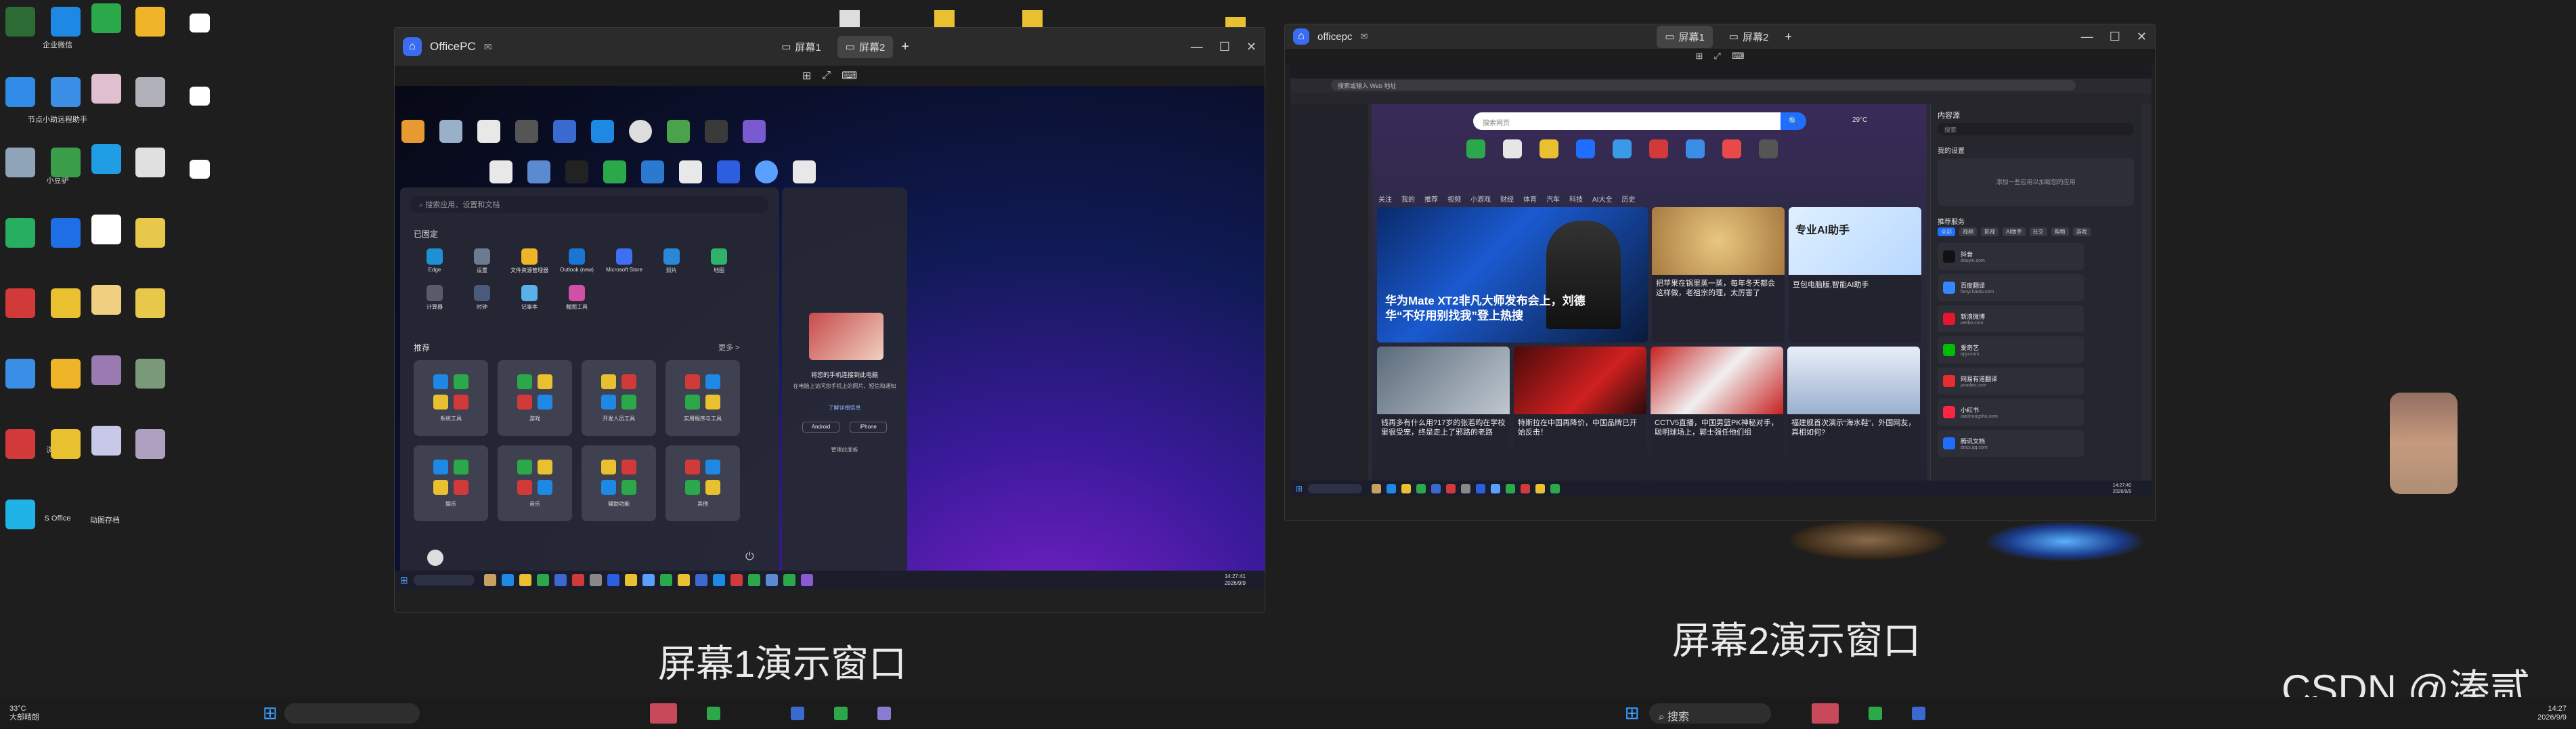 The image size is (2576, 729). What do you see at coordinates (535, 398) in the screenshot?
I see `app-folder: 游戏` at bounding box center [535, 398].